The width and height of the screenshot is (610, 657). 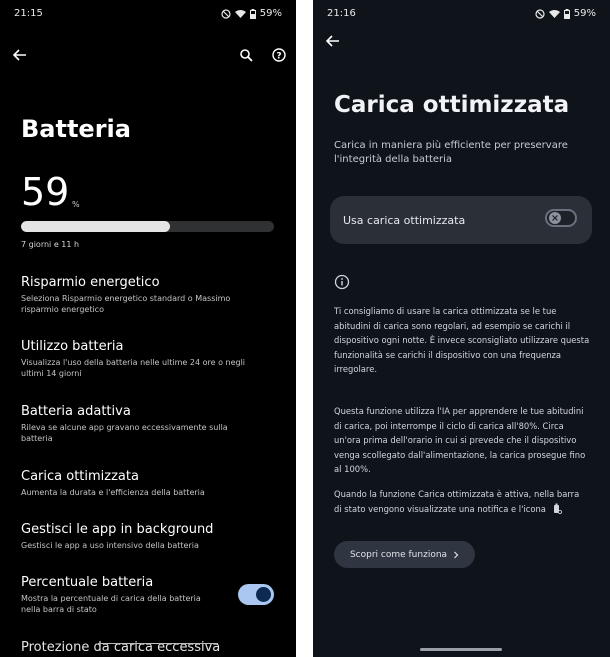 I want to click on setting-title: Percentuale batteria, so click(x=87, y=582).